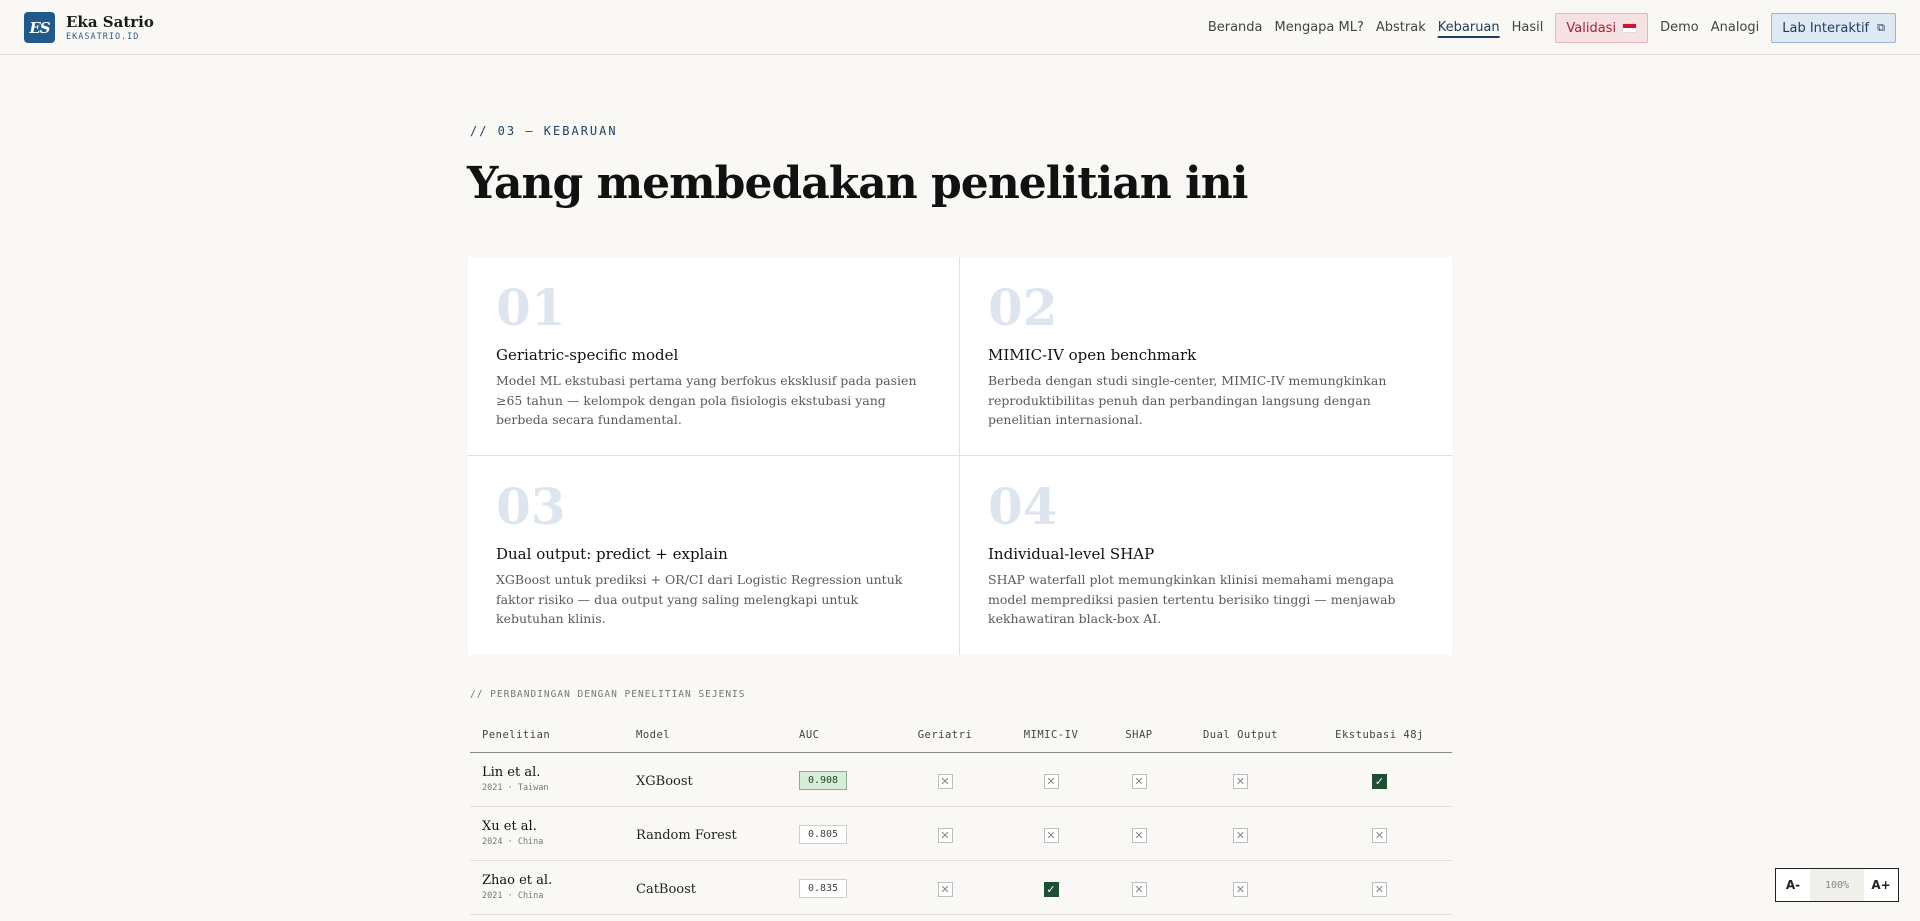 This screenshot has width=1920, height=921. I want to click on auc-value: 0.805, so click(823, 834).